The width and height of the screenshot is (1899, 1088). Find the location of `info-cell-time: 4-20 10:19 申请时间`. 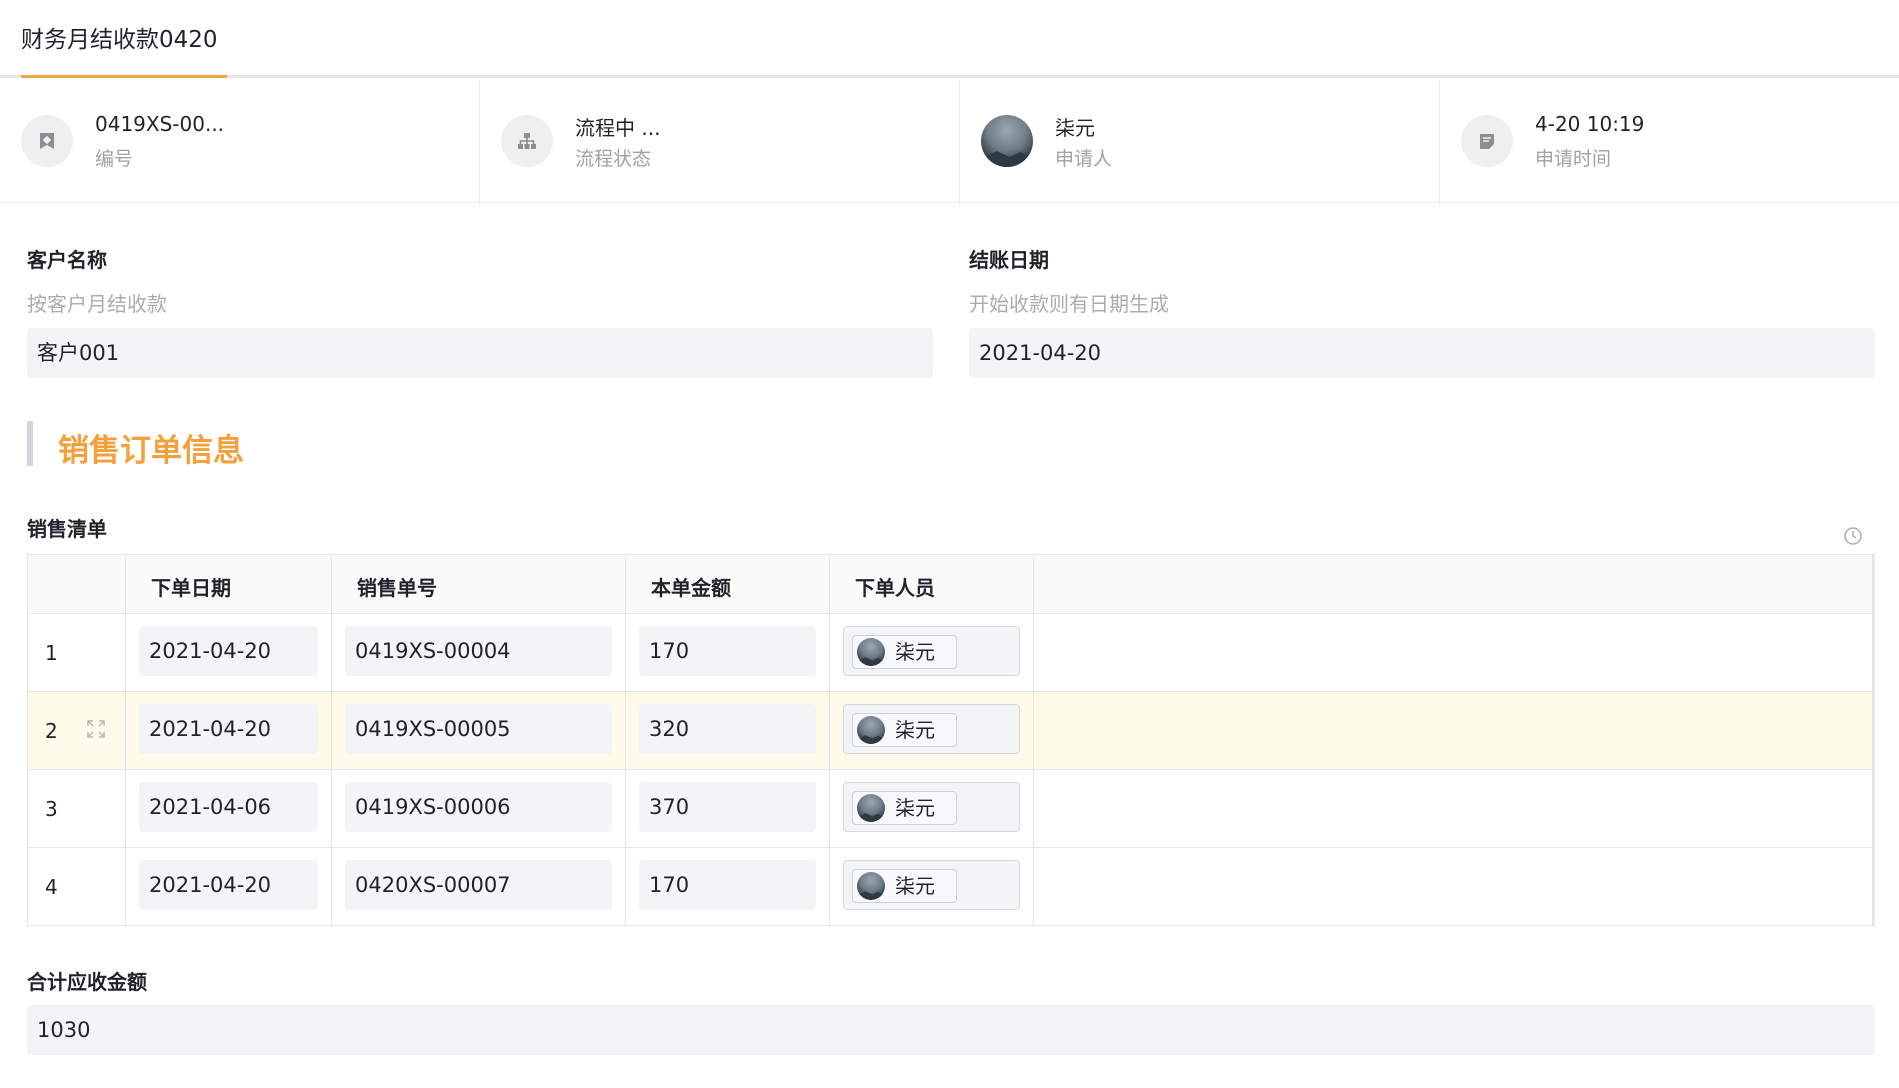

info-cell-time: 4-20 10:19 申请时间 is located at coordinates (1669, 141).